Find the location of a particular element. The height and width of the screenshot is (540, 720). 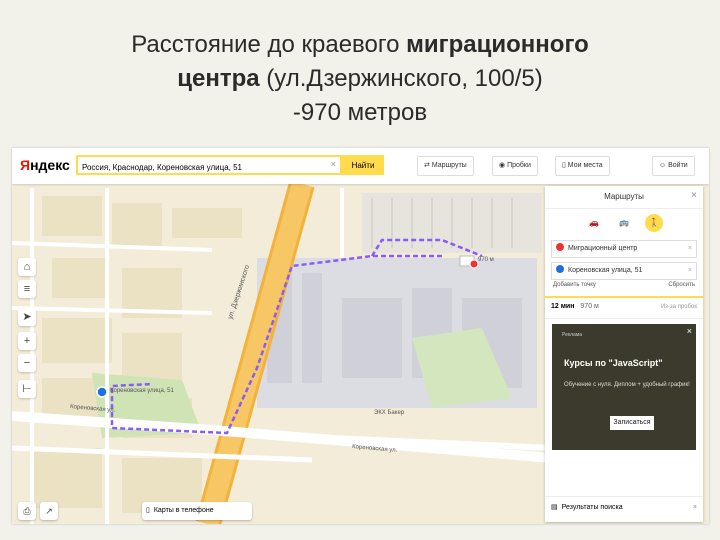

reset-link: Сбросить is located at coordinates (681, 285).